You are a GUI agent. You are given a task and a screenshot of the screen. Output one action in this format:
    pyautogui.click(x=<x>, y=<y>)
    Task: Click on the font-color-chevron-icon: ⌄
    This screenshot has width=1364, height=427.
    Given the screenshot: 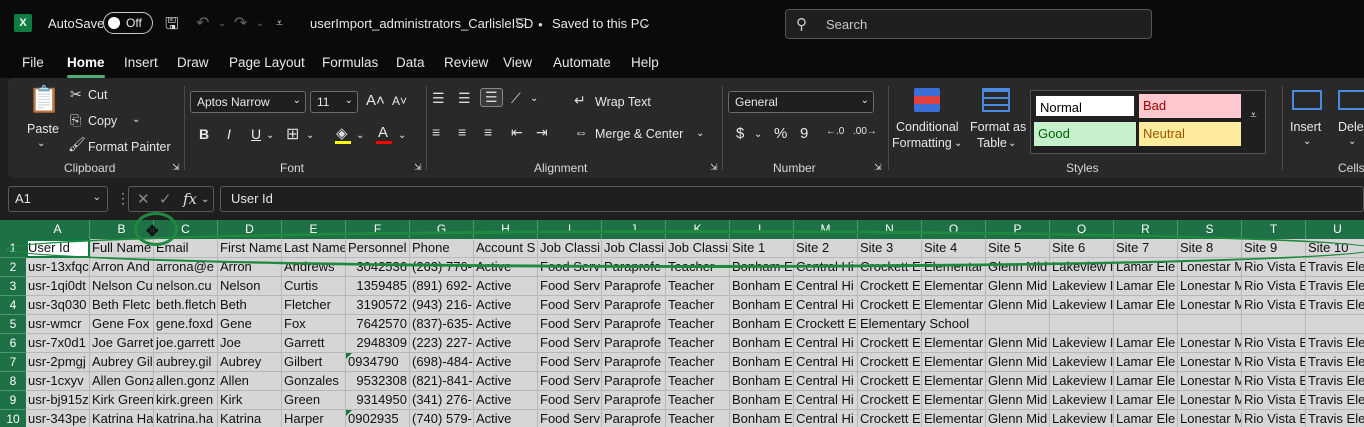 What is the action you would take?
    pyautogui.click(x=402, y=135)
    